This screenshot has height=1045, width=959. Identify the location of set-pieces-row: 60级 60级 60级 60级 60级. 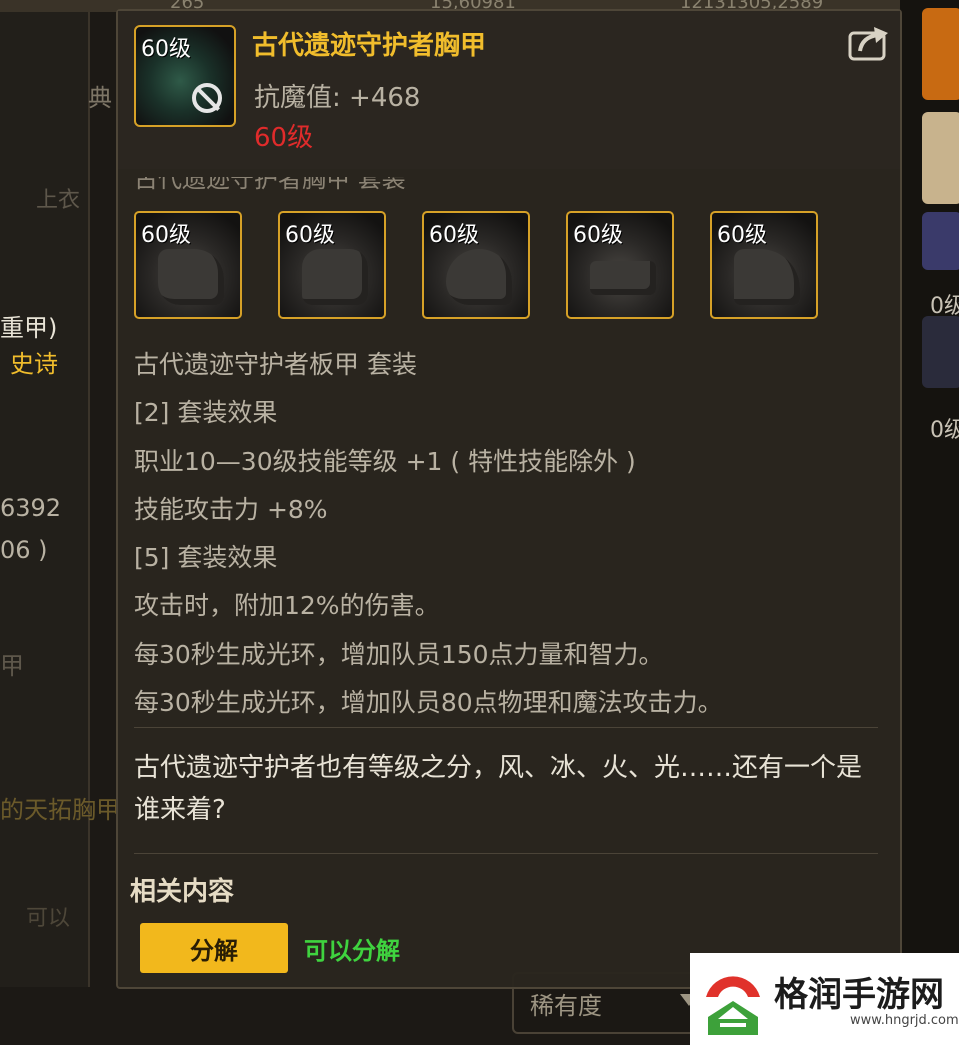
(484, 268).